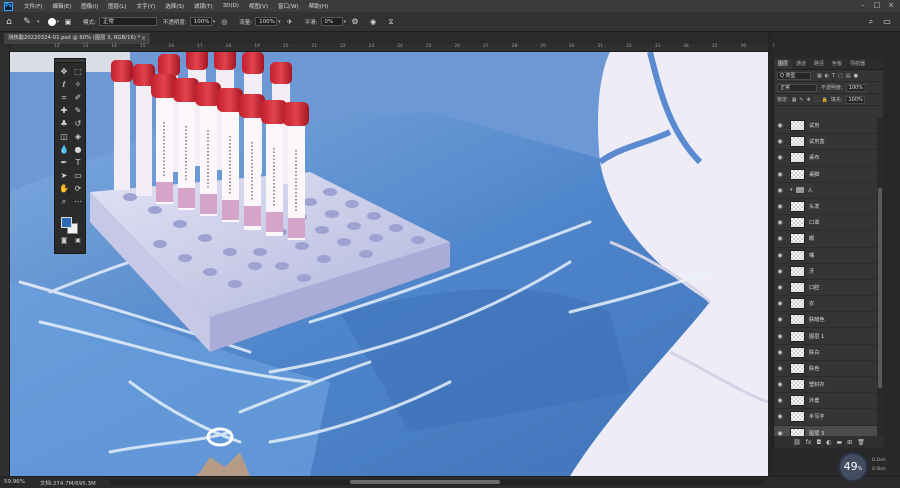  What do you see at coordinates (877, 5) in the screenshot?
I see `maximize-icon: □` at bounding box center [877, 5].